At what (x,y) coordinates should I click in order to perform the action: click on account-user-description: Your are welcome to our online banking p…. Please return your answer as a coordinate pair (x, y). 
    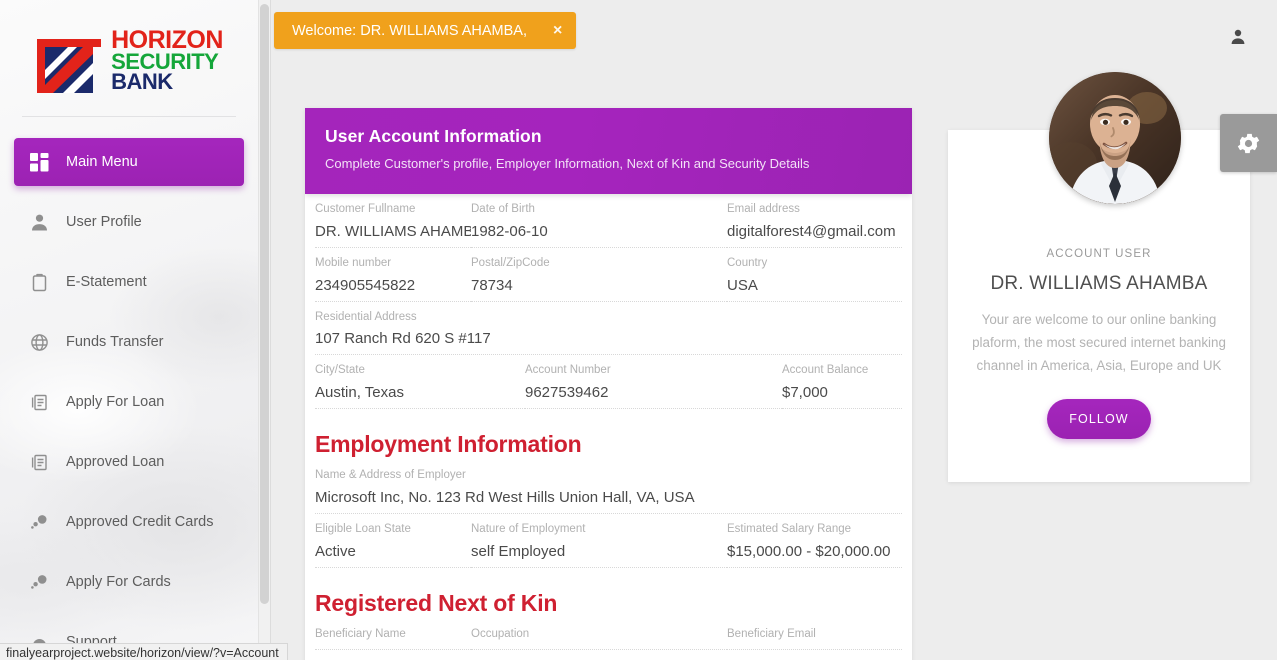
    Looking at the image, I should click on (1099, 343).